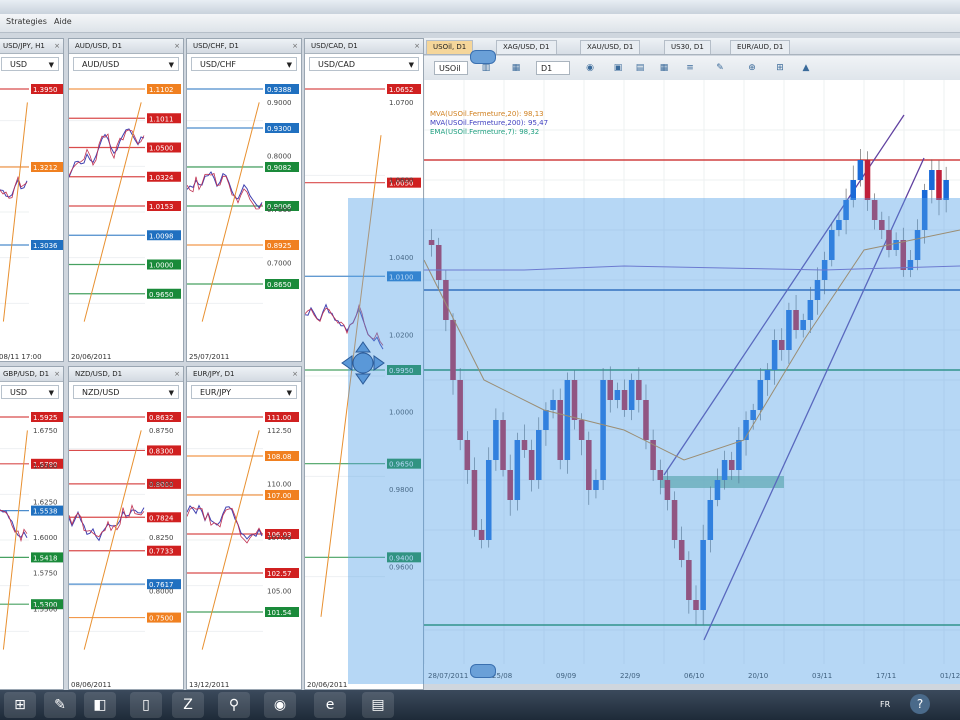  What do you see at coordinates (920, 704) in the screenshot?
I see `help-icon: ?` at bounding box center [920, 704].